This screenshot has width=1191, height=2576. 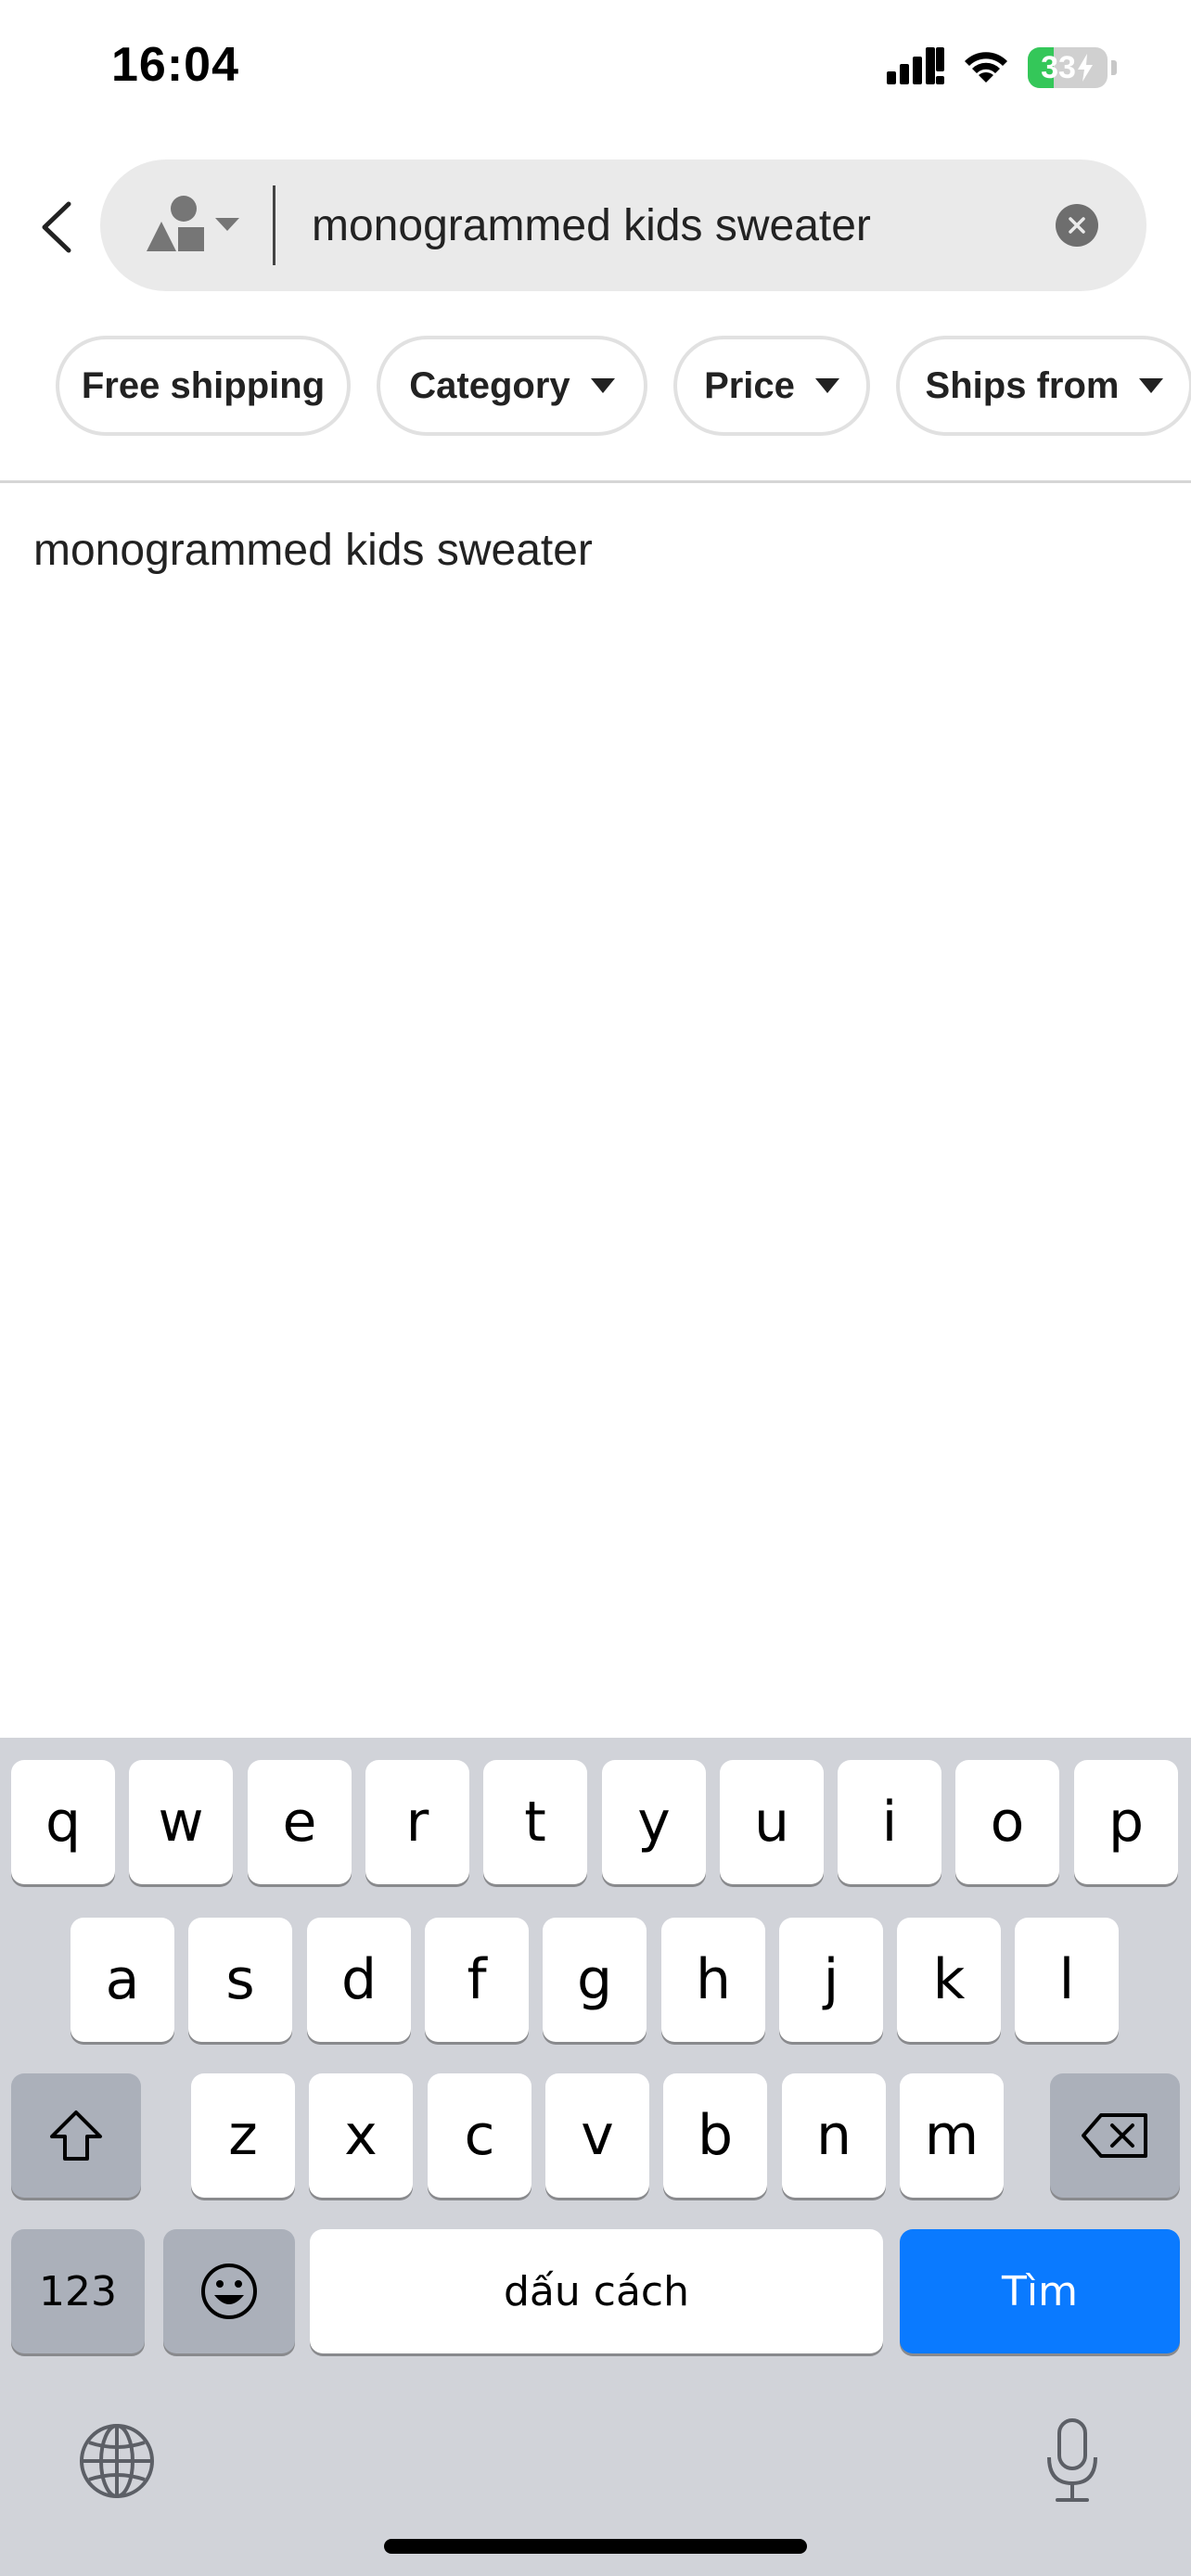 I want to click on space-key-label: dấu cách, so click(x=597, y=2291).